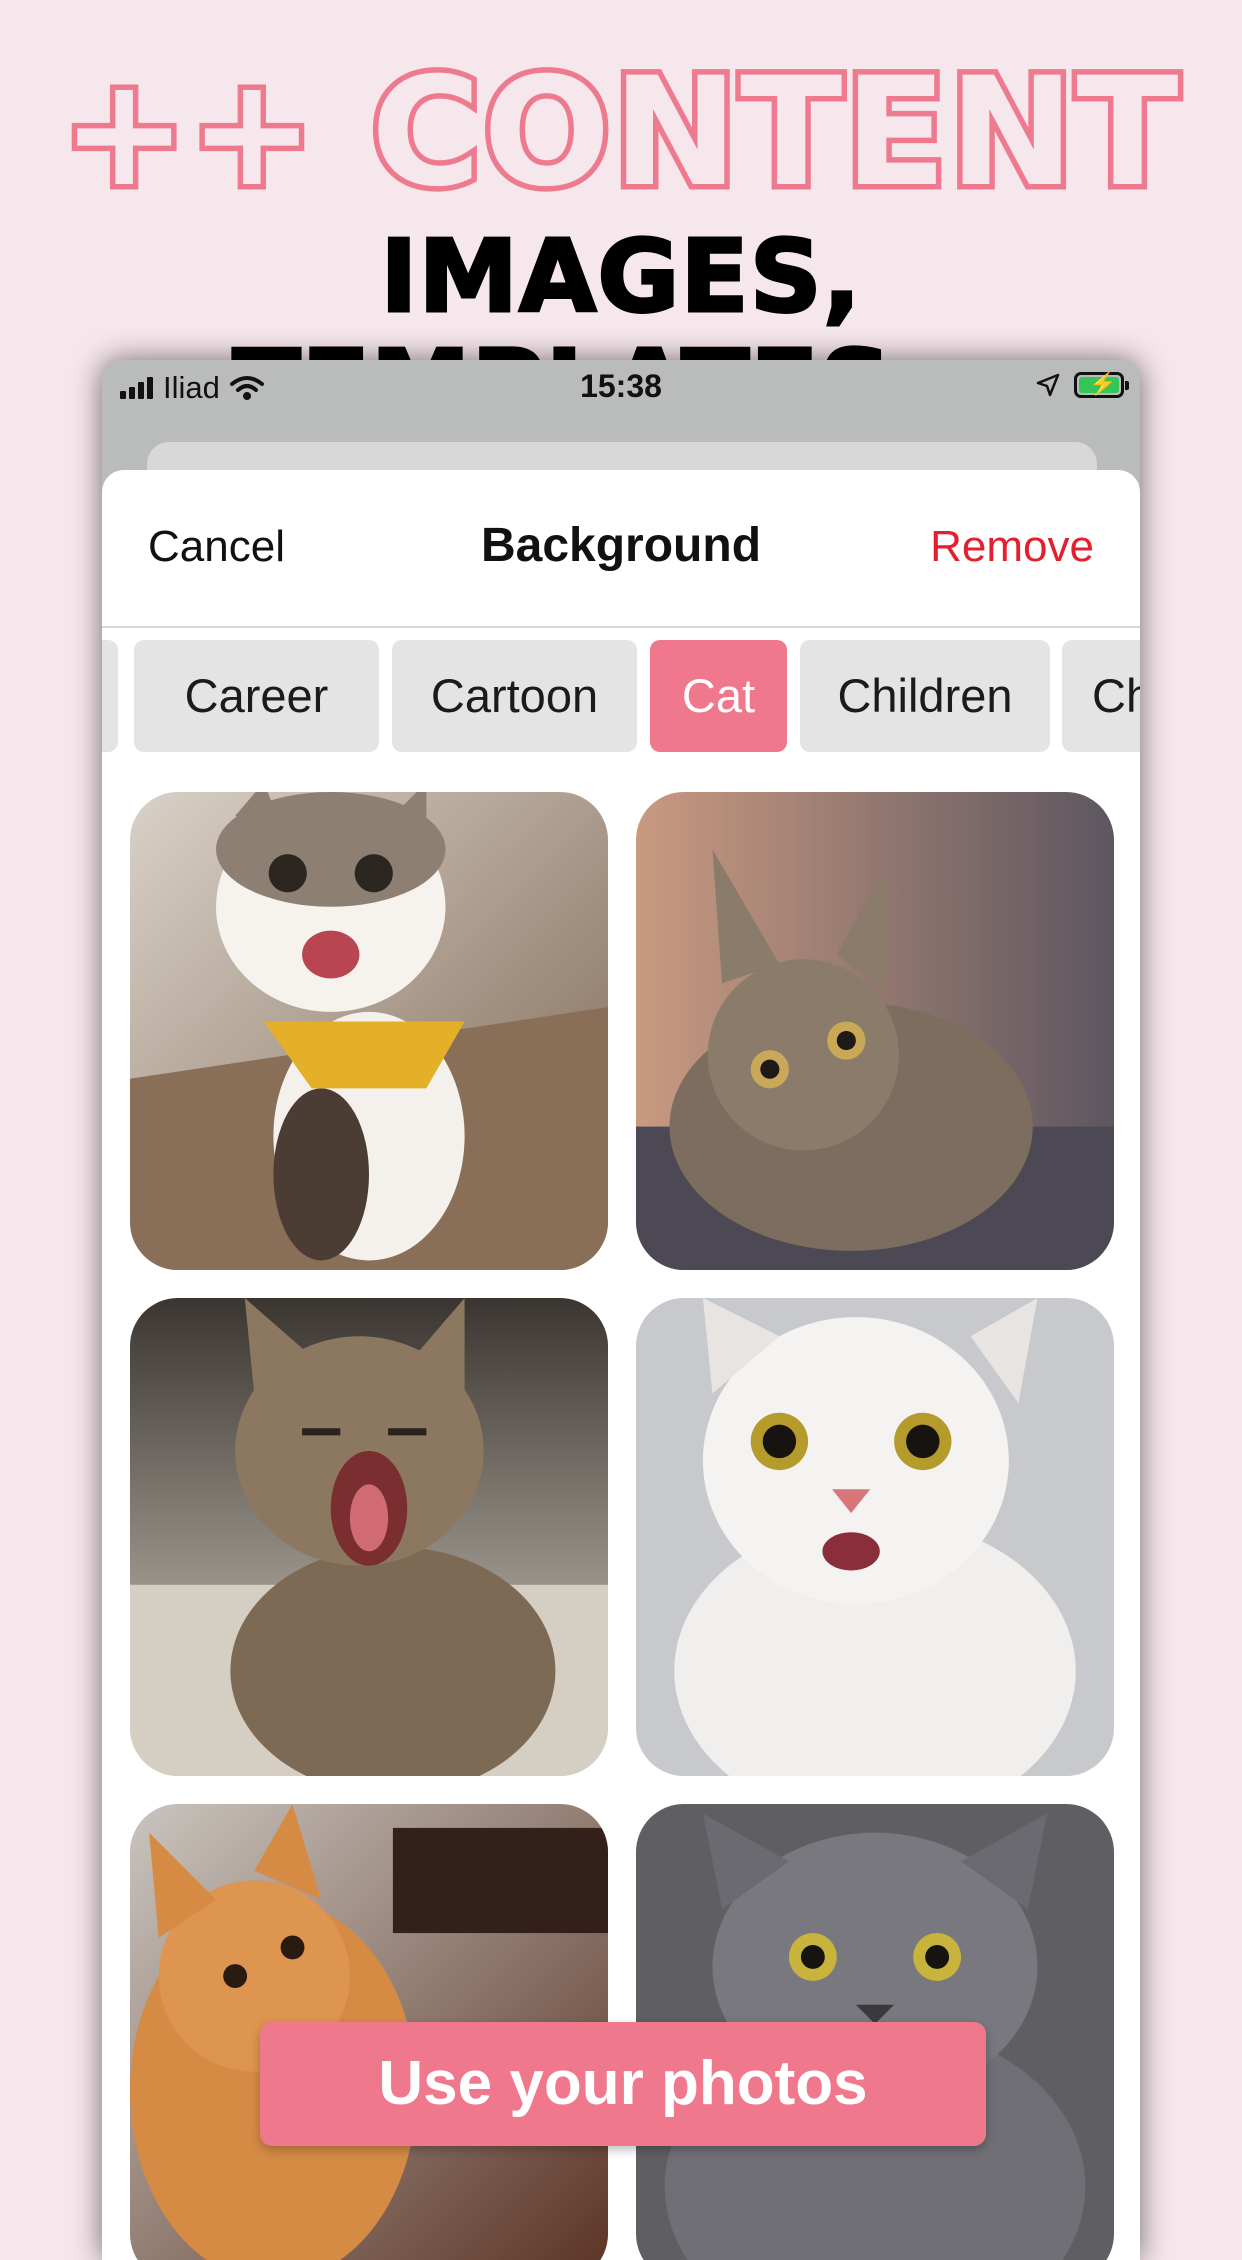 This screenshot has height=2260, width=1242. I want to click on remove-button: Remove, so click(1012, 547).